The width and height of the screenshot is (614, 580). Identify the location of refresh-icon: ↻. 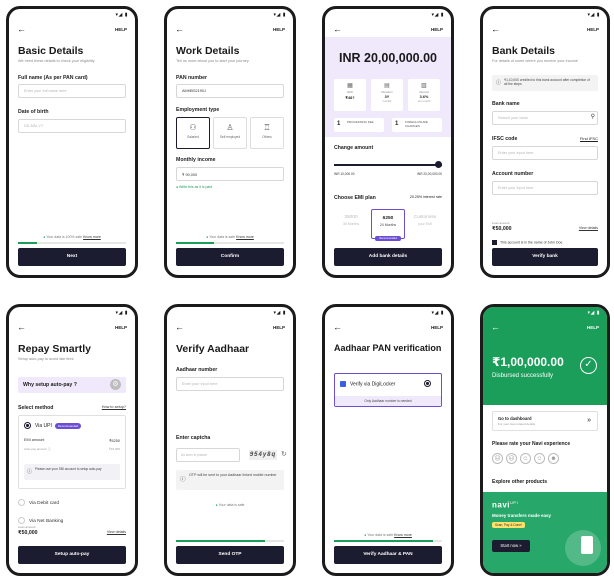
(284, 454).